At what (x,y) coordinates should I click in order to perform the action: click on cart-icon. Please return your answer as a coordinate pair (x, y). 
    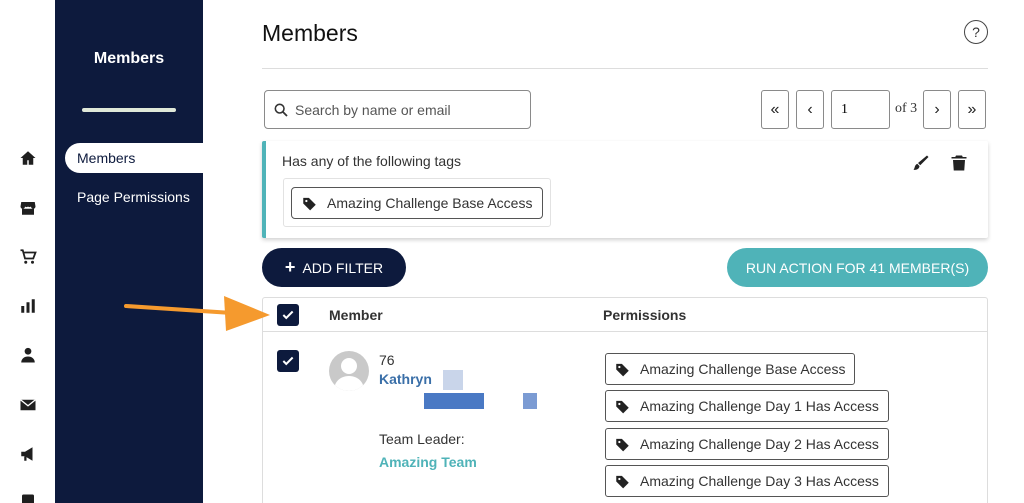
    Looking at the image, I should click on (28, 257).